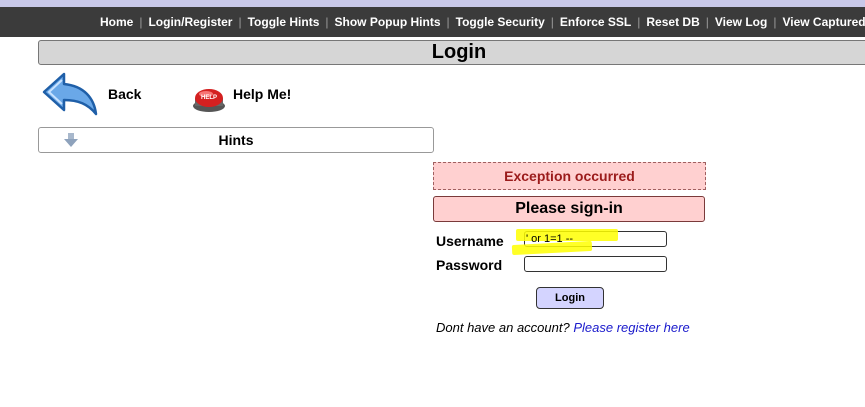 This screenshot has height=407, width=865. I want to click on nav-login-register: Login/Register, so click(190, 22).